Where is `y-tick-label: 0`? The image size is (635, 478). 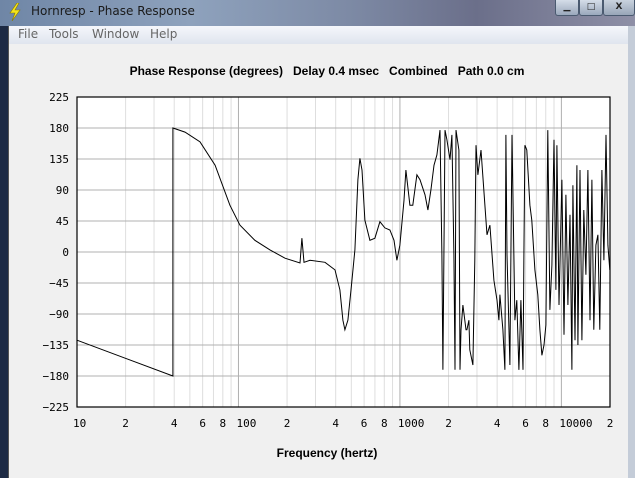 y-tick-label: 0 is located at coordinates (65, 252).